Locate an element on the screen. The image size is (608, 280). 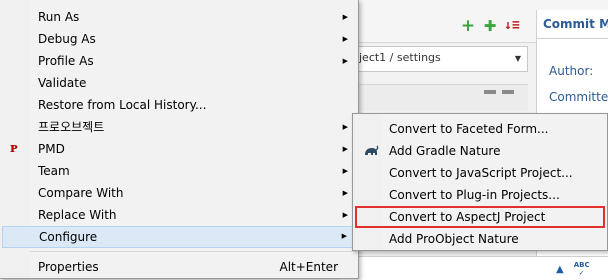
up-arrow-icon: ▲ is located at coordinates (560, 269).